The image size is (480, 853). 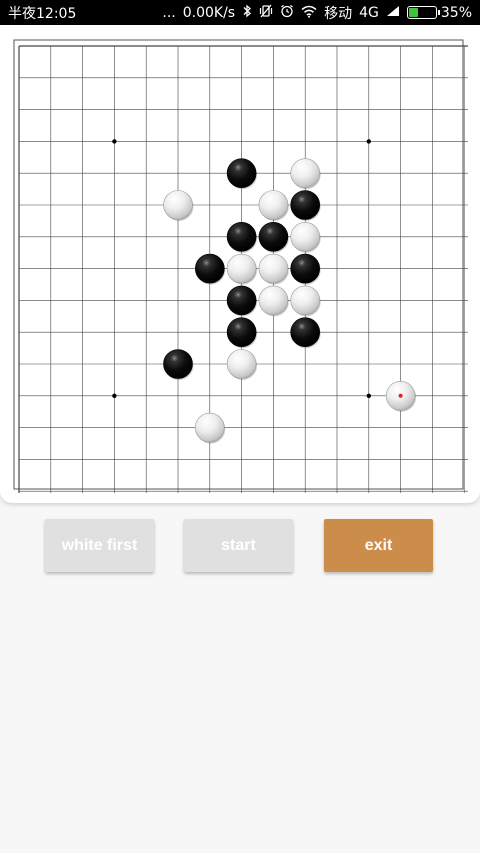 I want to click on battery-icon, so click(x=423, y=12).